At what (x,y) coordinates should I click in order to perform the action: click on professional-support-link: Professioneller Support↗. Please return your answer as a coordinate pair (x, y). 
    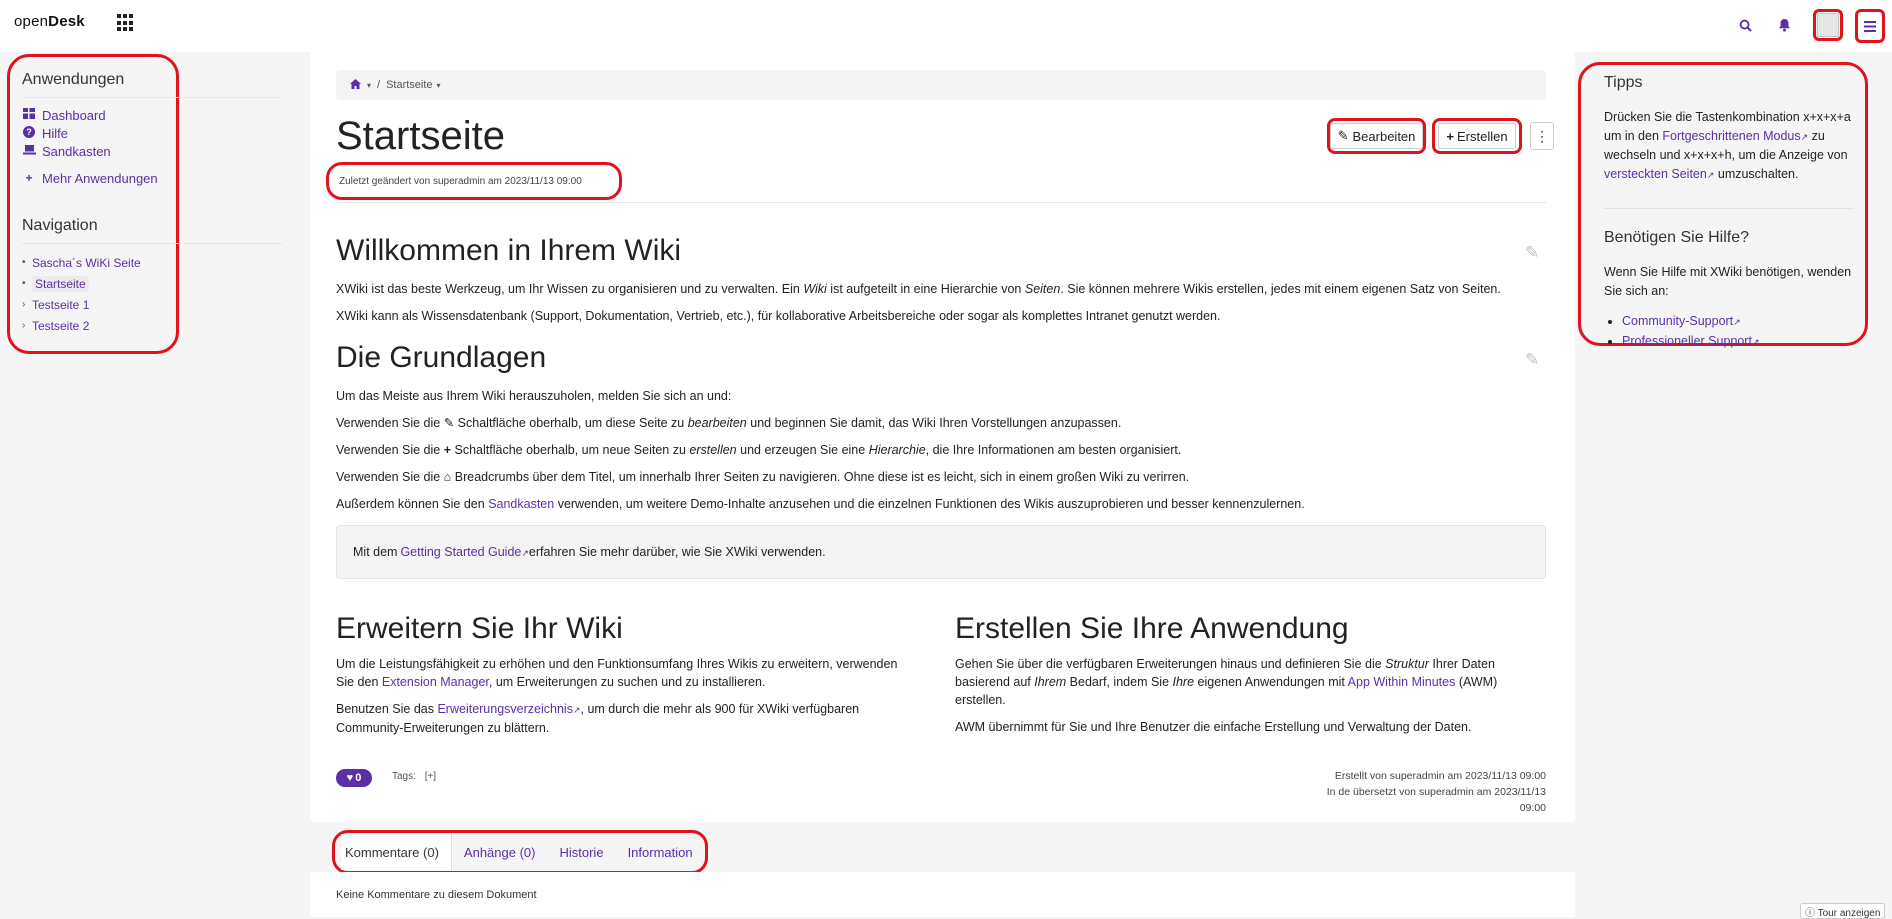
    Looking at the image, I should click on (1690, 341).